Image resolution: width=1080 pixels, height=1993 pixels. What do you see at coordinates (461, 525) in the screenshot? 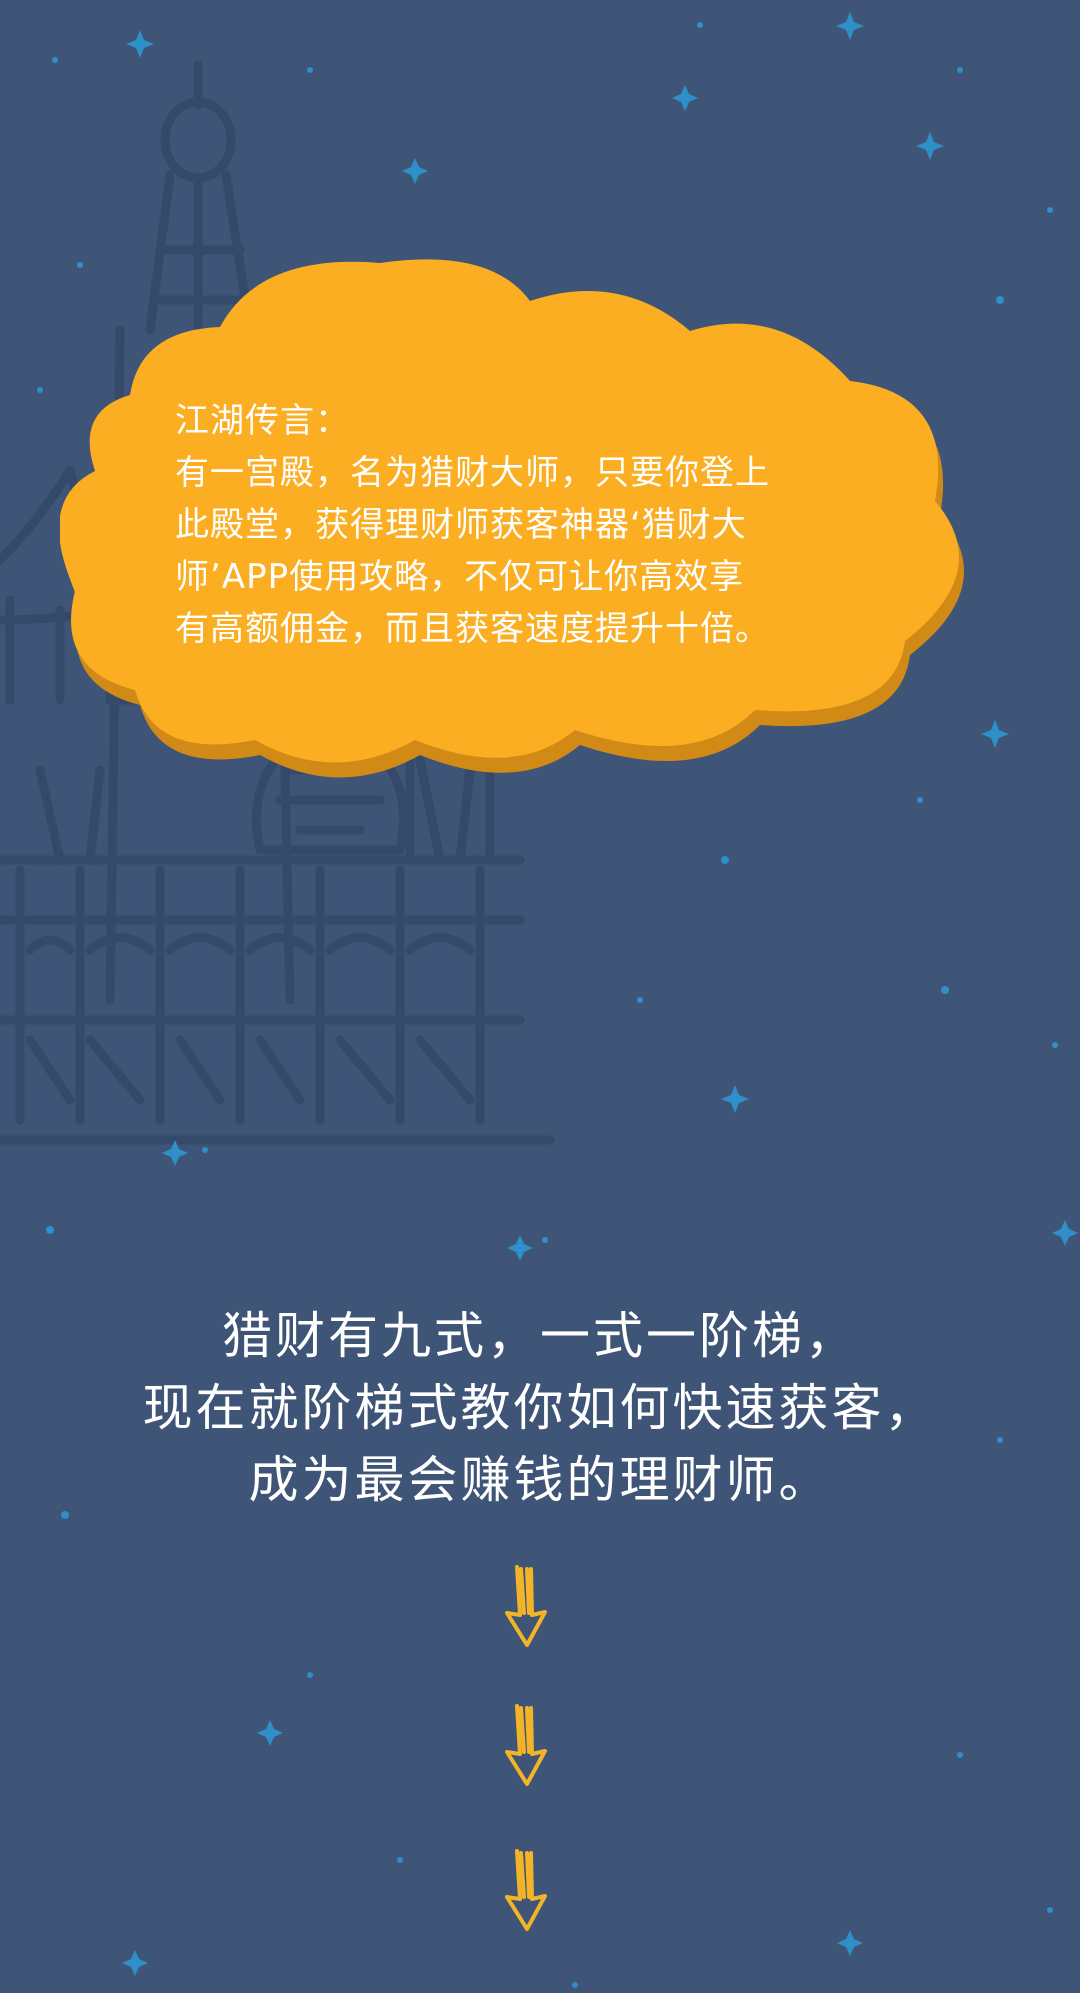
I see `cloud-line: 此殿堂，获得理财师获客神器‘猎财大` at bounding box center [461, 525].